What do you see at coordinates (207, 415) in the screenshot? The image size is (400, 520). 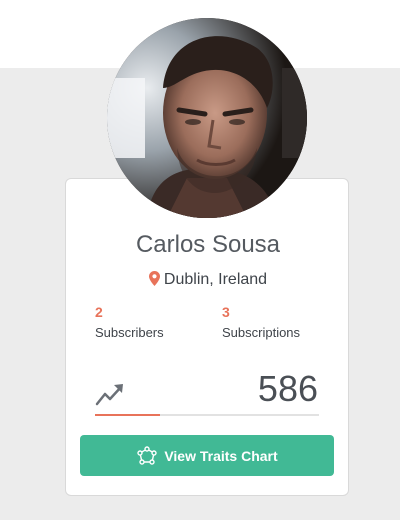 I see `score-progress-bar` at bounding box center [207, 415].